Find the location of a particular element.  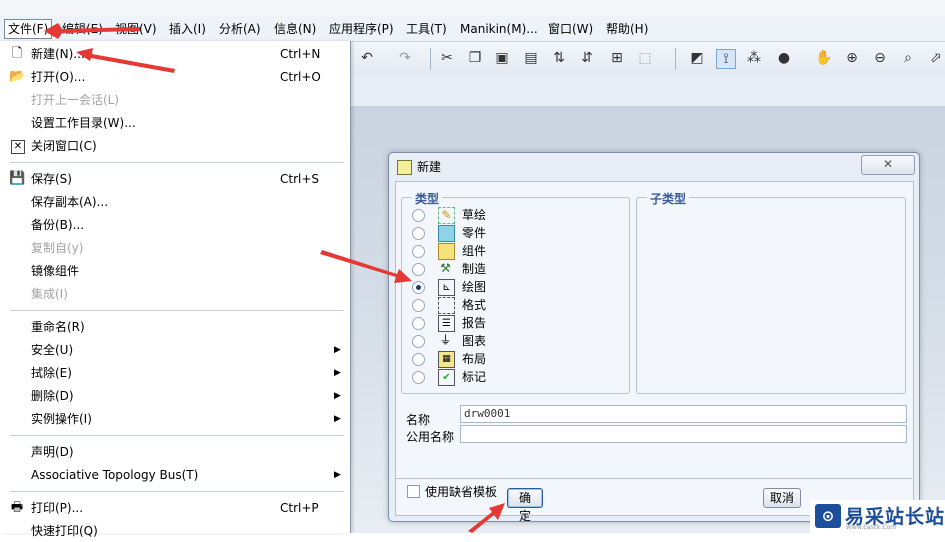

menu-item-security: 安全(U) ▶ is located at coordinates (175, 350).